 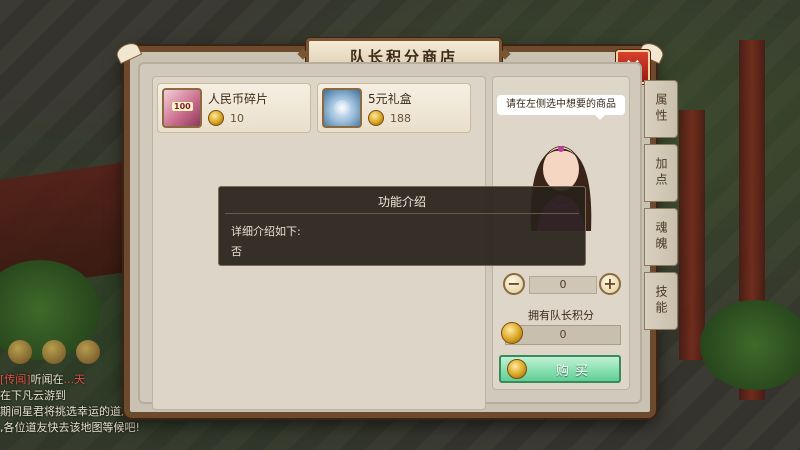 I want to click on fragment-item-icon: 100, so click(x=182, y=108).